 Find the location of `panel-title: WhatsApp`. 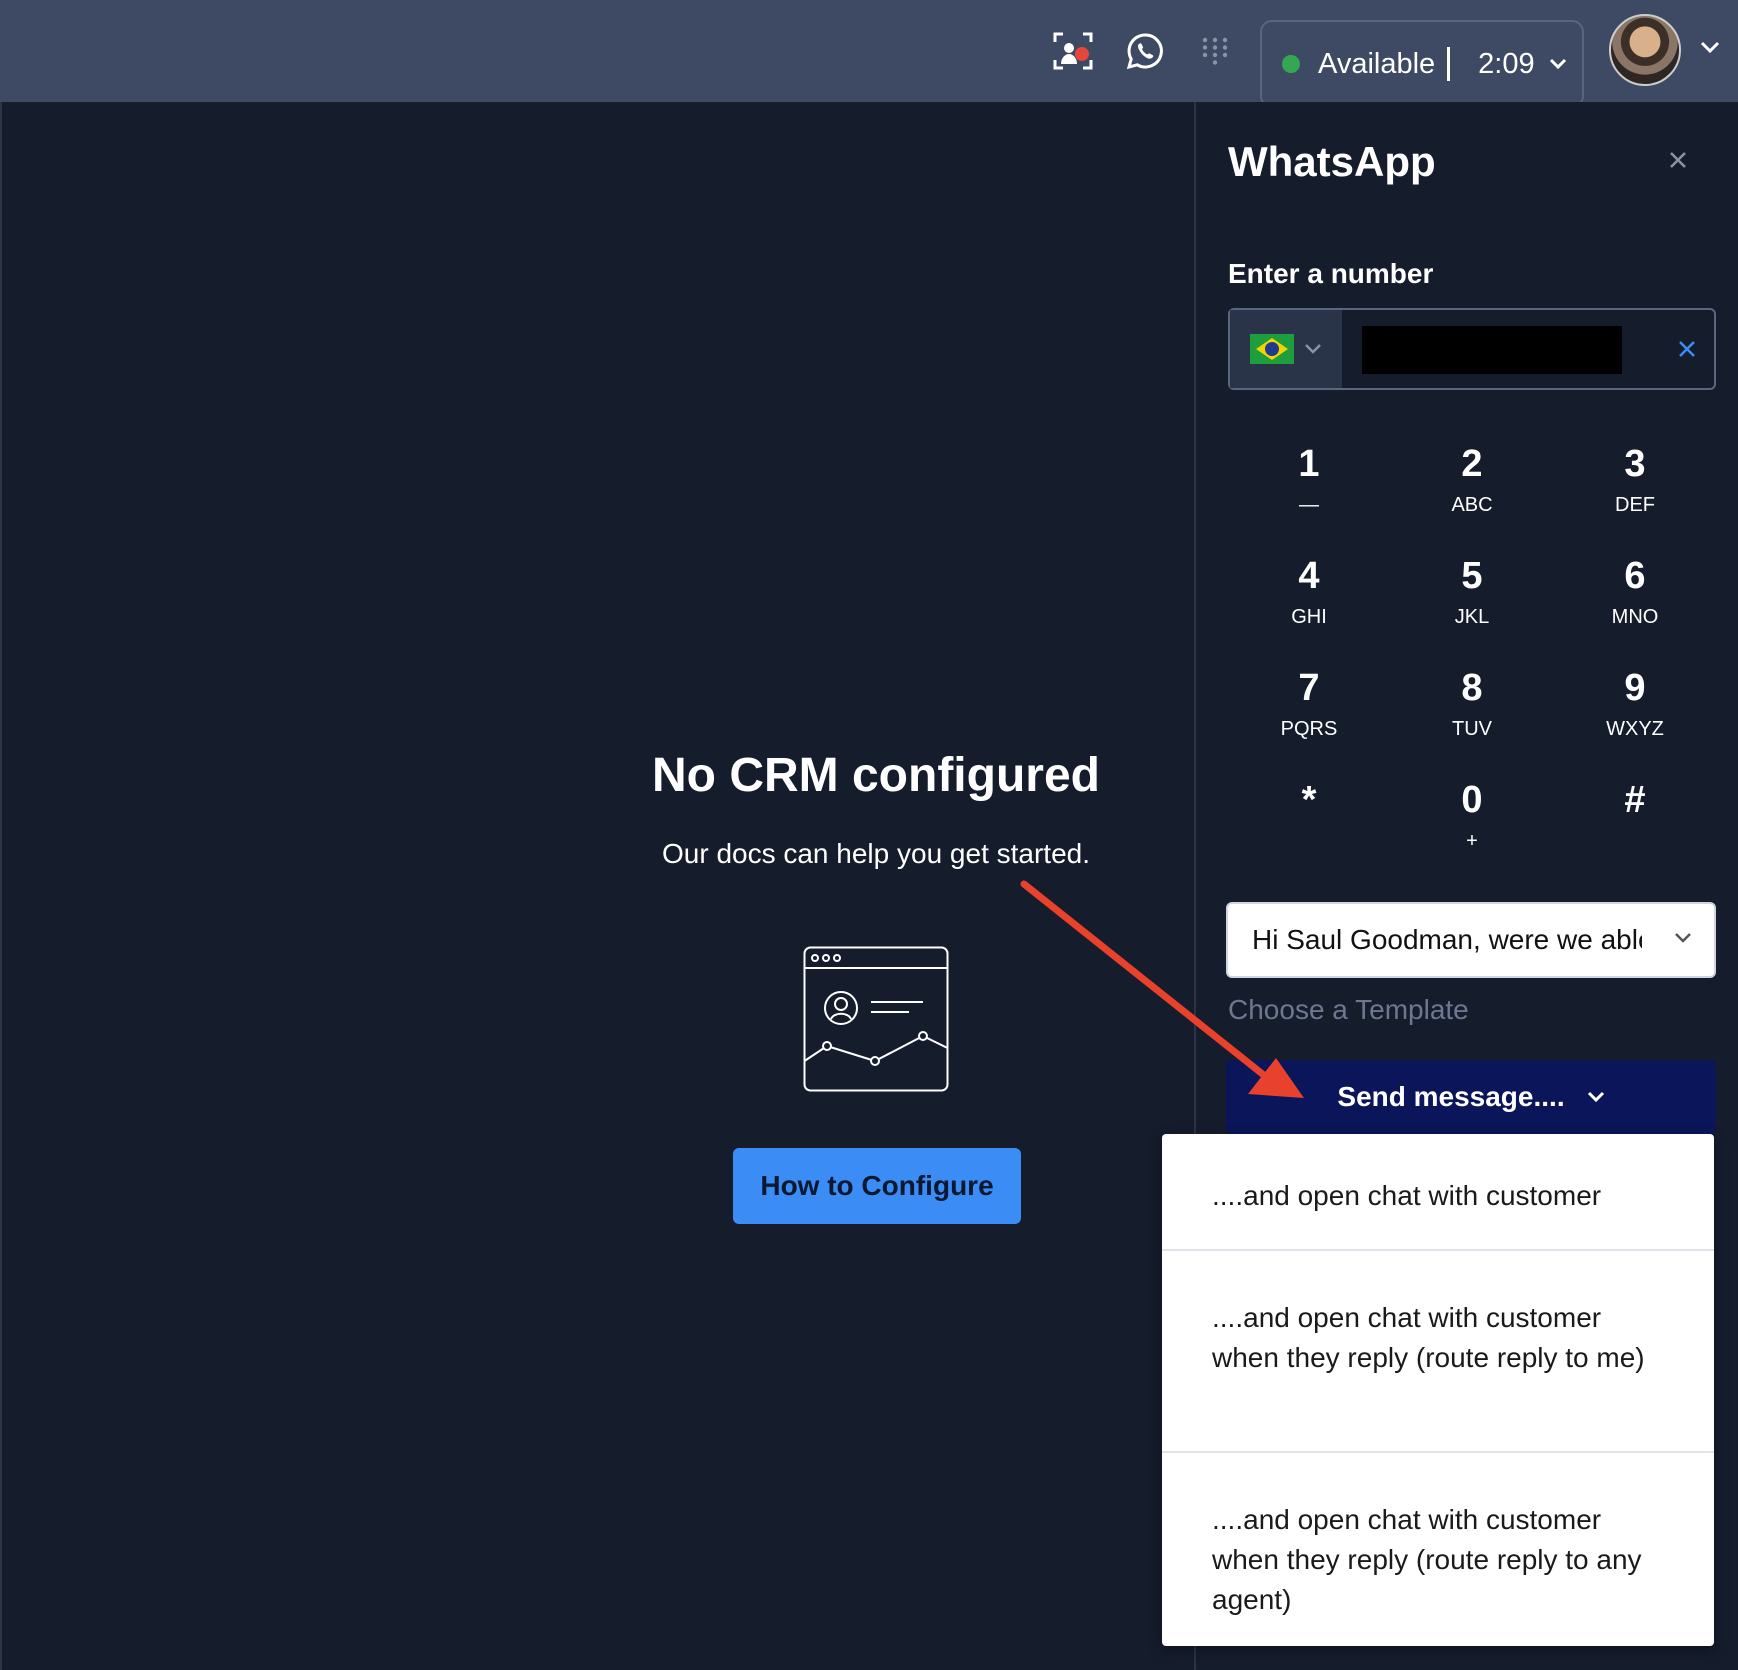

panel-title: WhatsApp is located at coordinates (1332, 161).